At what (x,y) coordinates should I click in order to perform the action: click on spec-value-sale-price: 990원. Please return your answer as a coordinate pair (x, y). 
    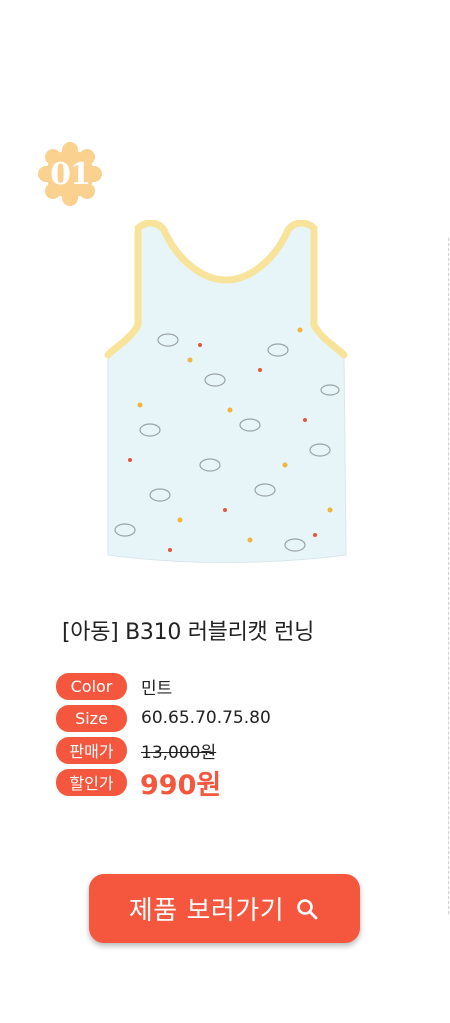
    Looking at the image, I should click on (181, 785).